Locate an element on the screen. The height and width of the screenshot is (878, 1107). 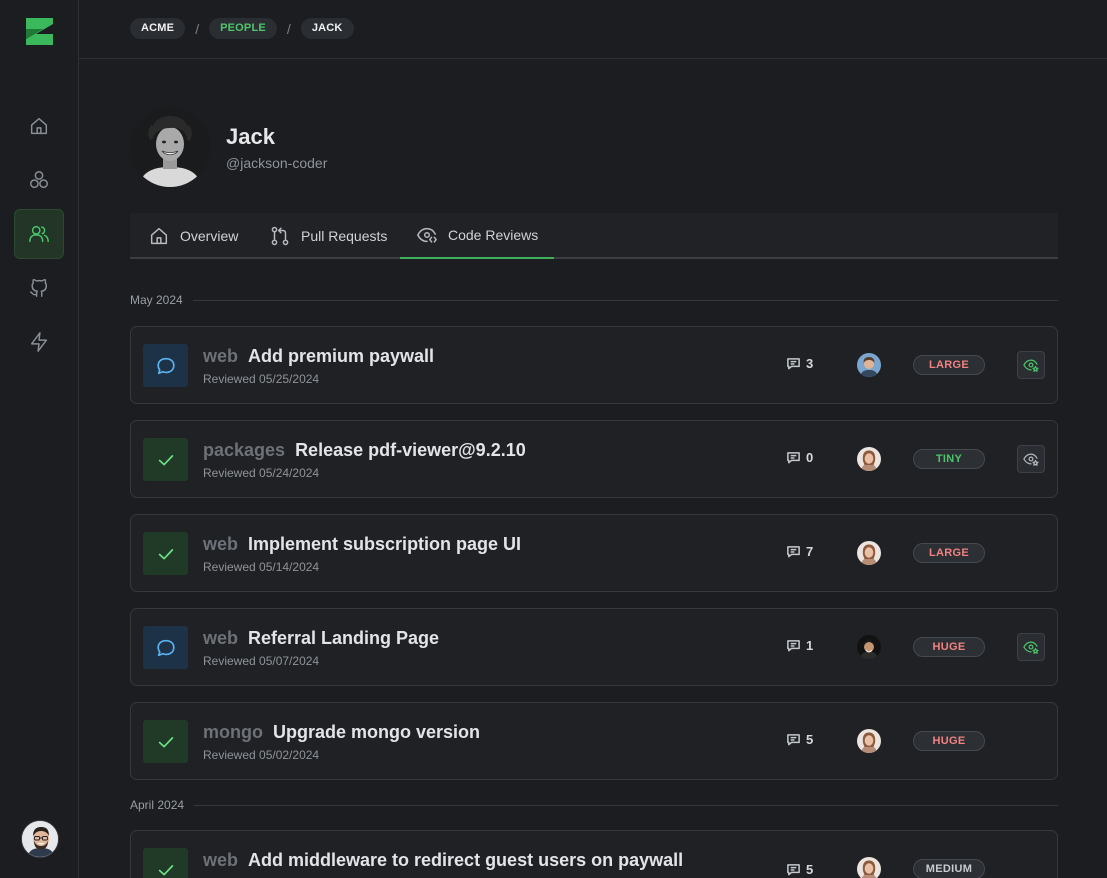
github-icon is located at coordinates (39, 287).